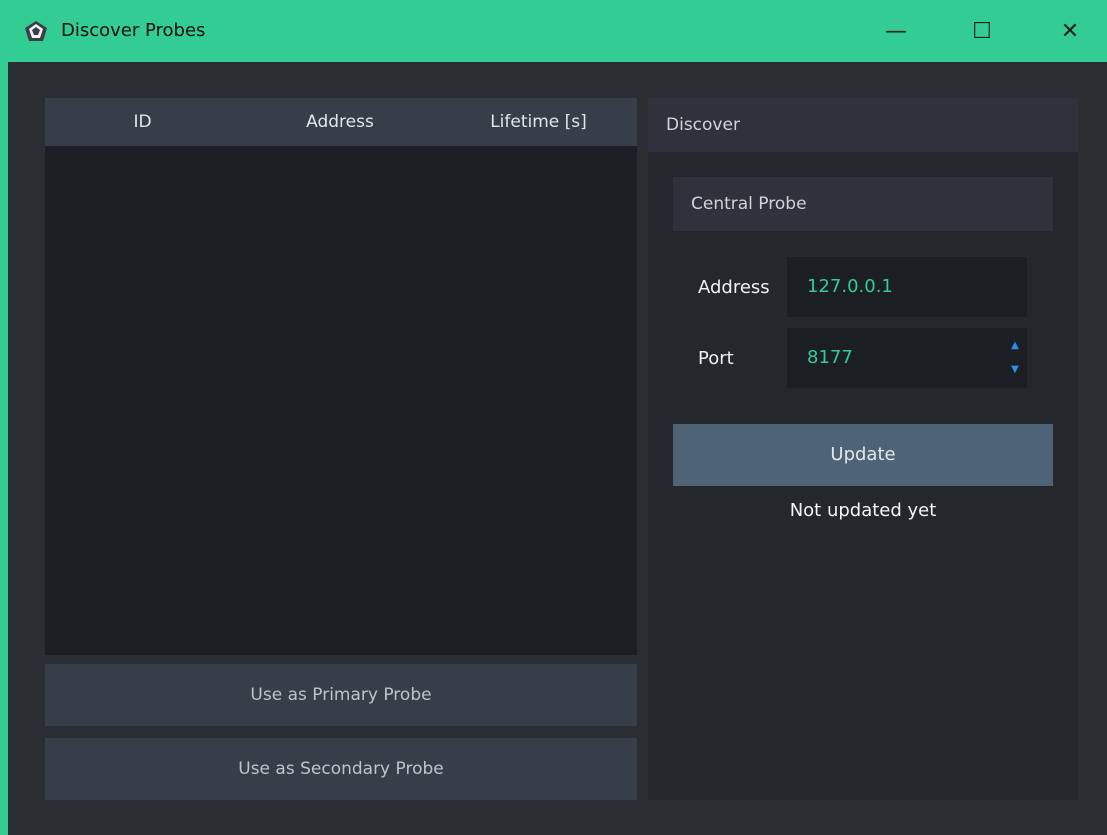 The height and width of the screenshot is (835, 1107). I want to click on spin-up-icon: ▲, so click(1015, 346).